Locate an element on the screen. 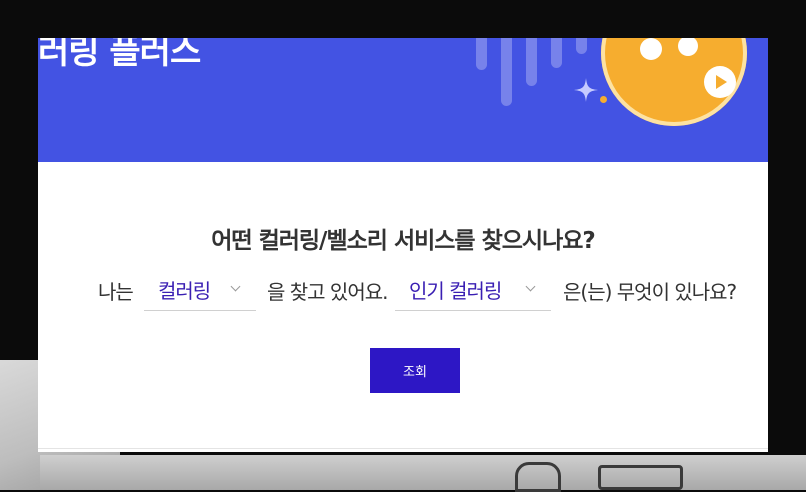 The image size is (806, 492). service-type-select: 컬러링 is located at coordinates (200, 290).